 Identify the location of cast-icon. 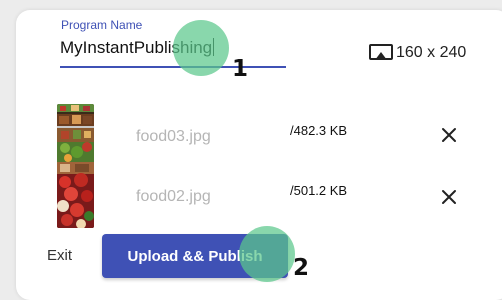
(381, 52).